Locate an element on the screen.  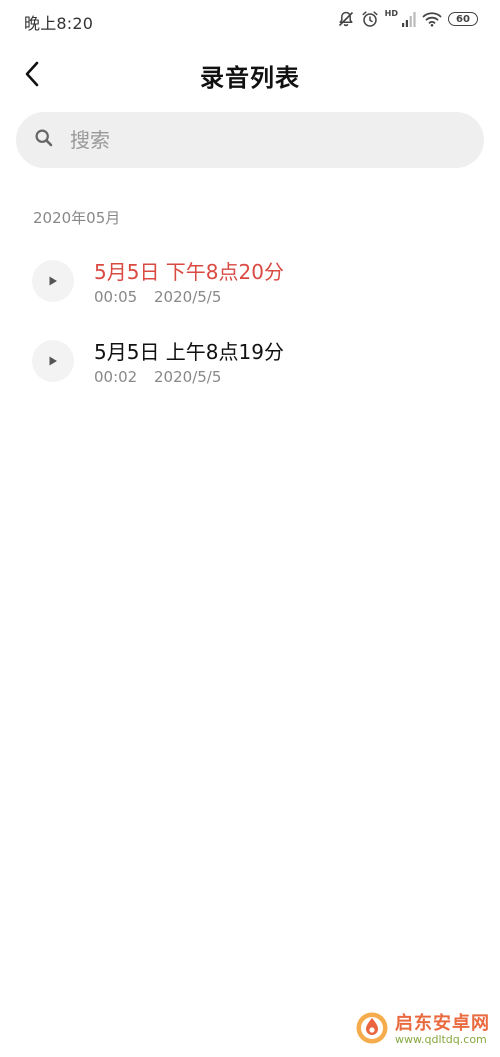
watermark-name: 启东安卓网 is located at coordinates (442, 1023).